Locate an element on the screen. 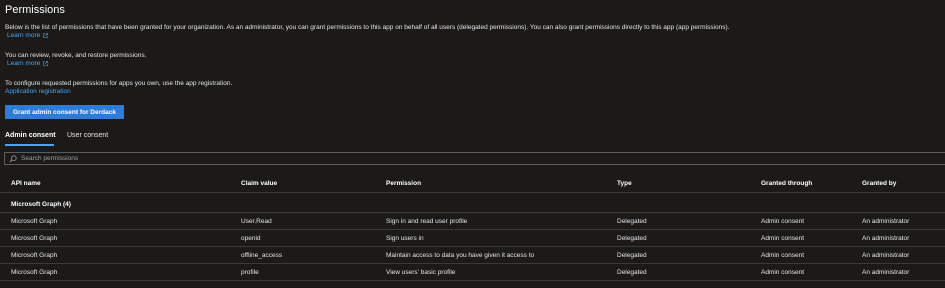 The image size is (945, 288). column-header-granted-through: Granted through is located at coordinates (786, 183).